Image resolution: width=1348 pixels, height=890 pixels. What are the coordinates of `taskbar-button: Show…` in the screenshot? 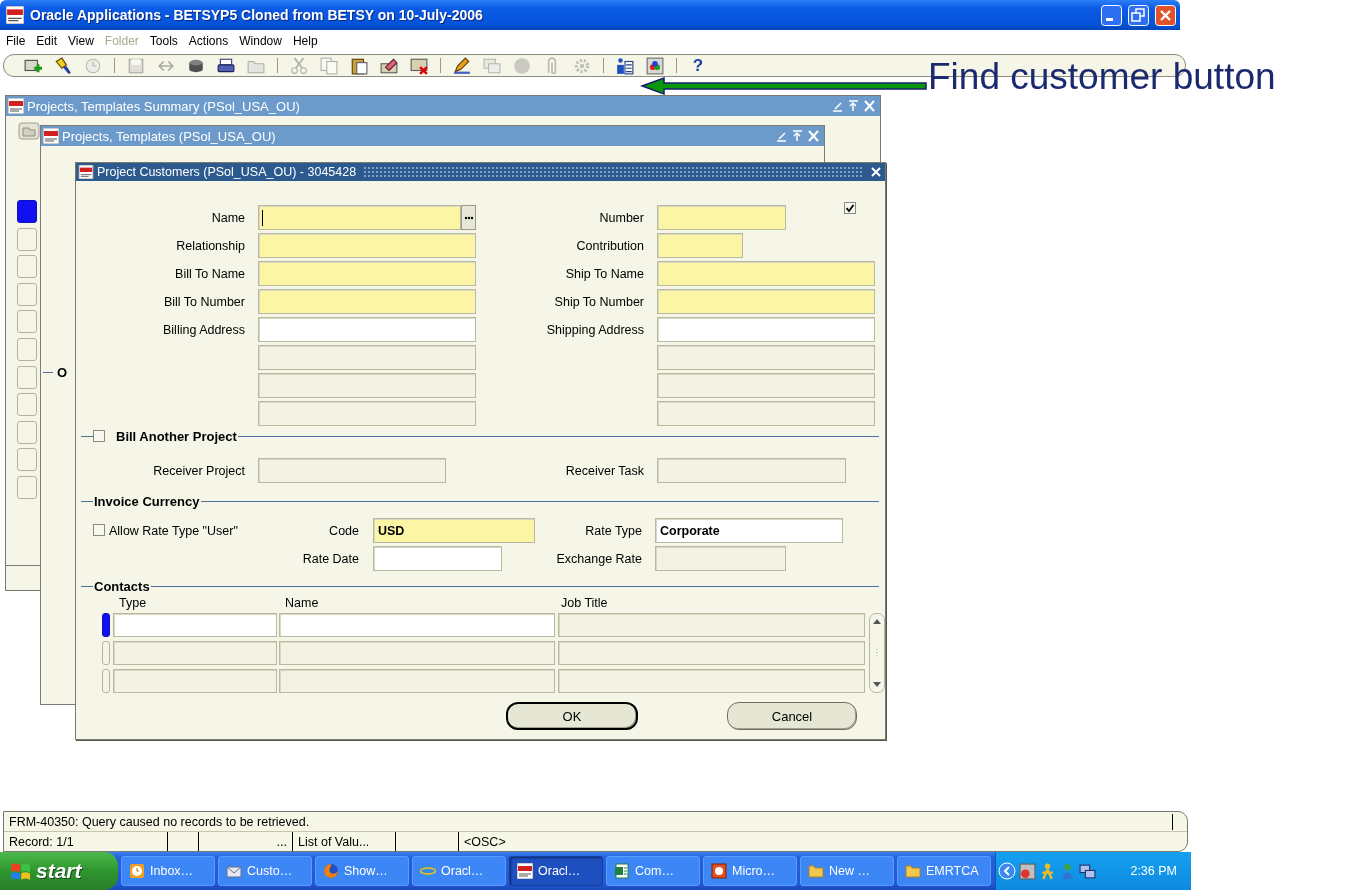 It's located at (362, 871).